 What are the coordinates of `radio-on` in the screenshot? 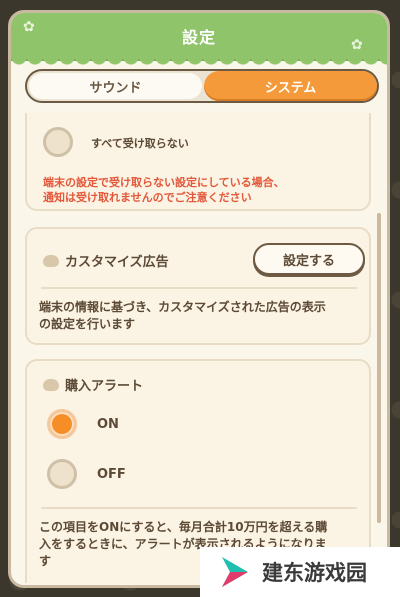 It's located at (62, 424).